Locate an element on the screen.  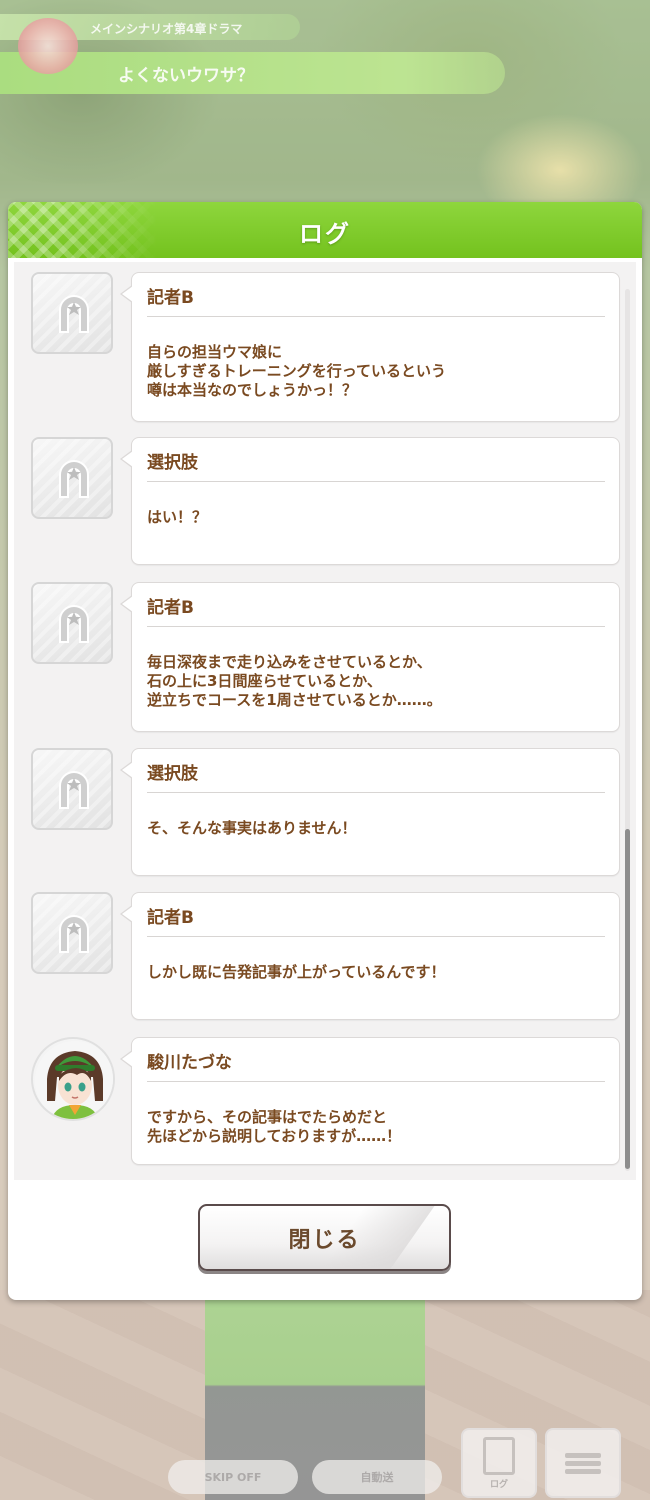
close-button: 閉じる is located at coordinates (324, 1237).